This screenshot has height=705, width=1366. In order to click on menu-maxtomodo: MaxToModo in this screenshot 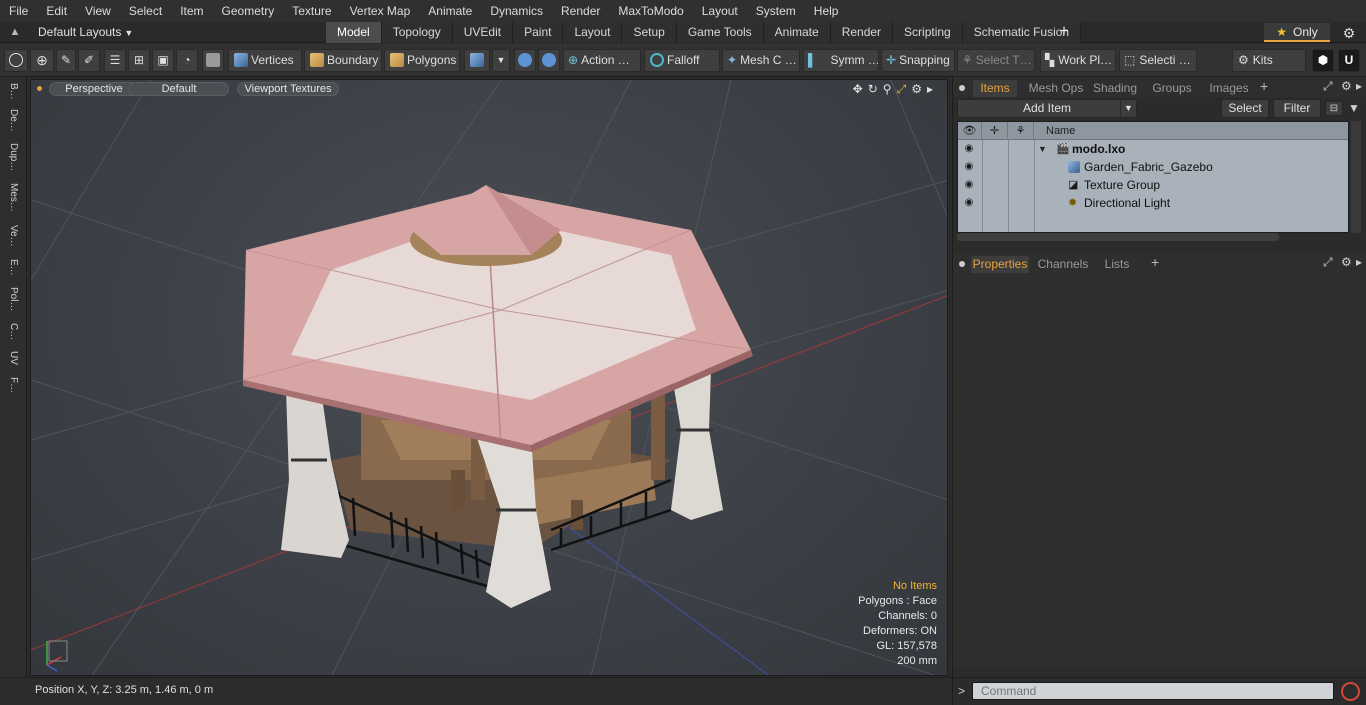, I will do `click(650, 11)`.